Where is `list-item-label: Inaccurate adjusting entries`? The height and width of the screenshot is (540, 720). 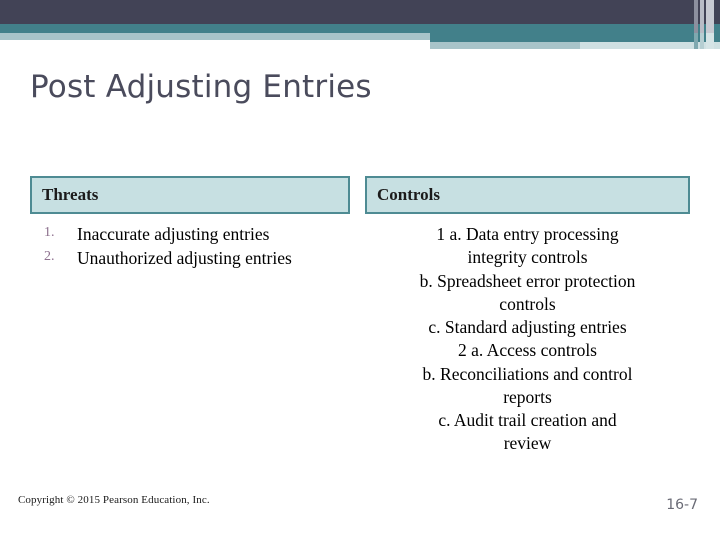
list-item-label: Inaccurate adjusting entries is located at coordinates (173, 234).